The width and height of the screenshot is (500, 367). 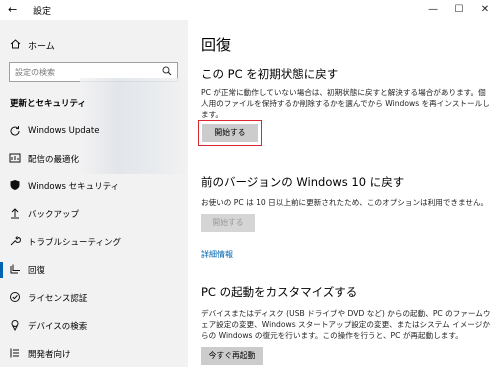 I want to click on sidebar-item-delivery-optimization: 配信の最適化, so click(x=94, y=159).